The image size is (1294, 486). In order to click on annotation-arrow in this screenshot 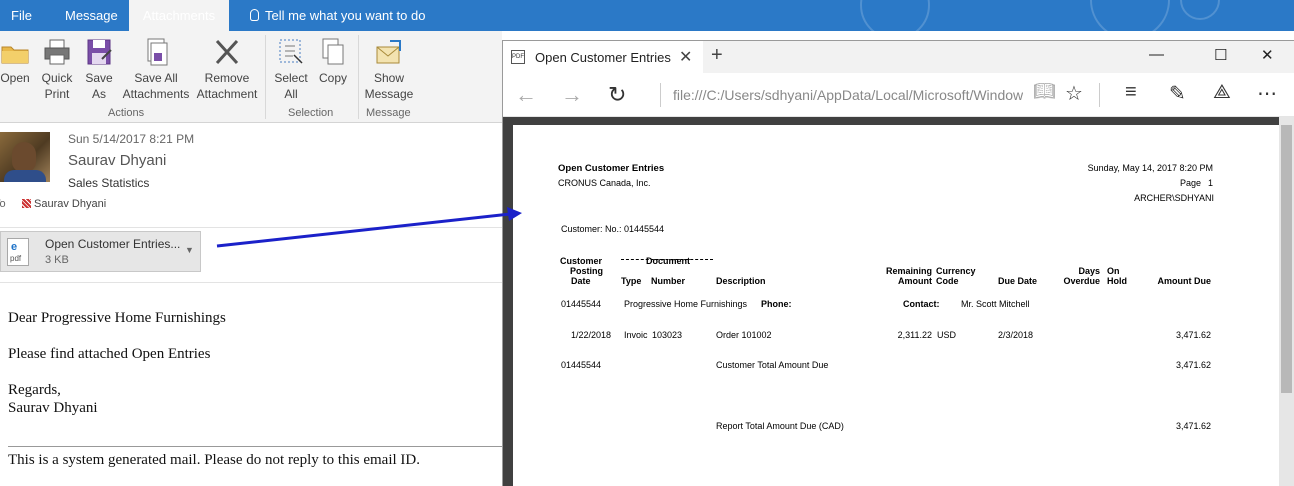, I will do `click(369, 227)`.